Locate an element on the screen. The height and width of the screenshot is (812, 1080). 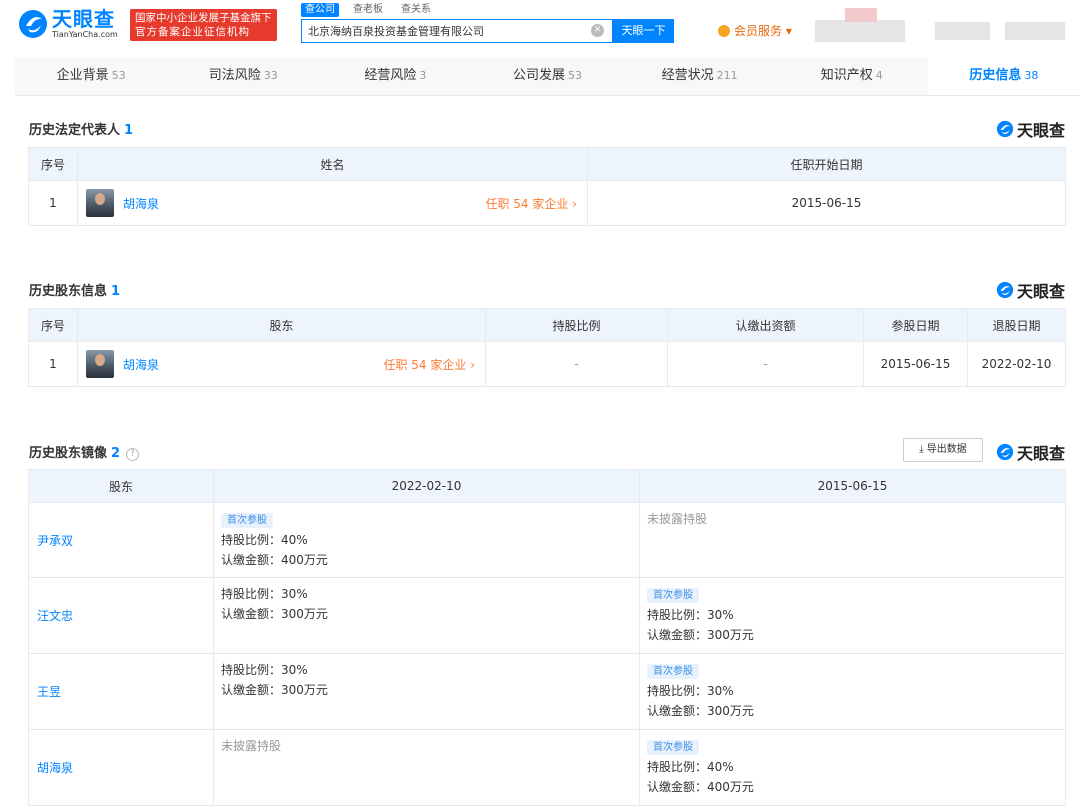
col-header: 2015-06-15 is located at coordinates (852, 486).